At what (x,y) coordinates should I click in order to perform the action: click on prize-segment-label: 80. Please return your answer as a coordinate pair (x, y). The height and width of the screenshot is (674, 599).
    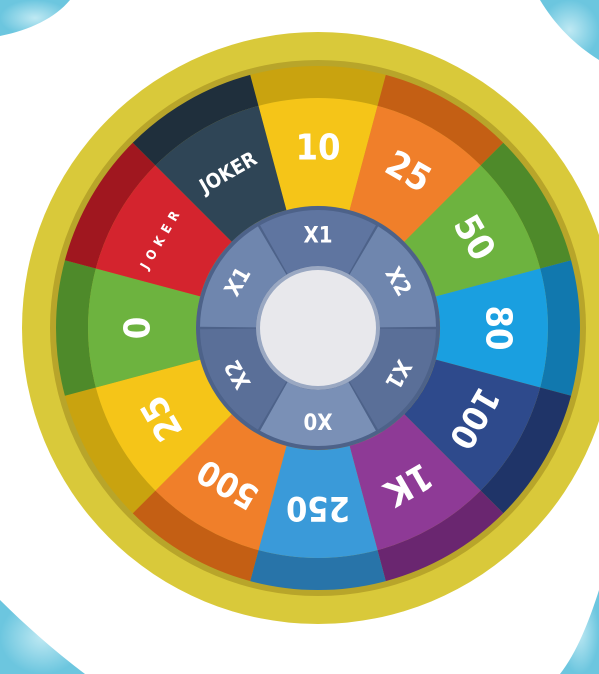
    Looking at the image, I should click on (498, 327).